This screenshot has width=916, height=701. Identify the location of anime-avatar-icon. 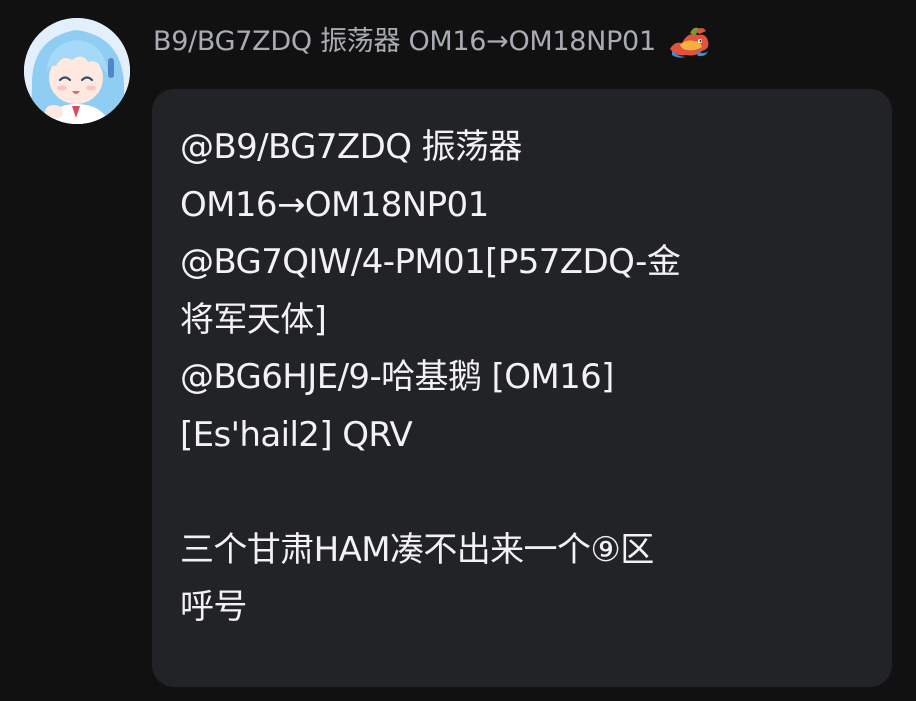
(77, 71).